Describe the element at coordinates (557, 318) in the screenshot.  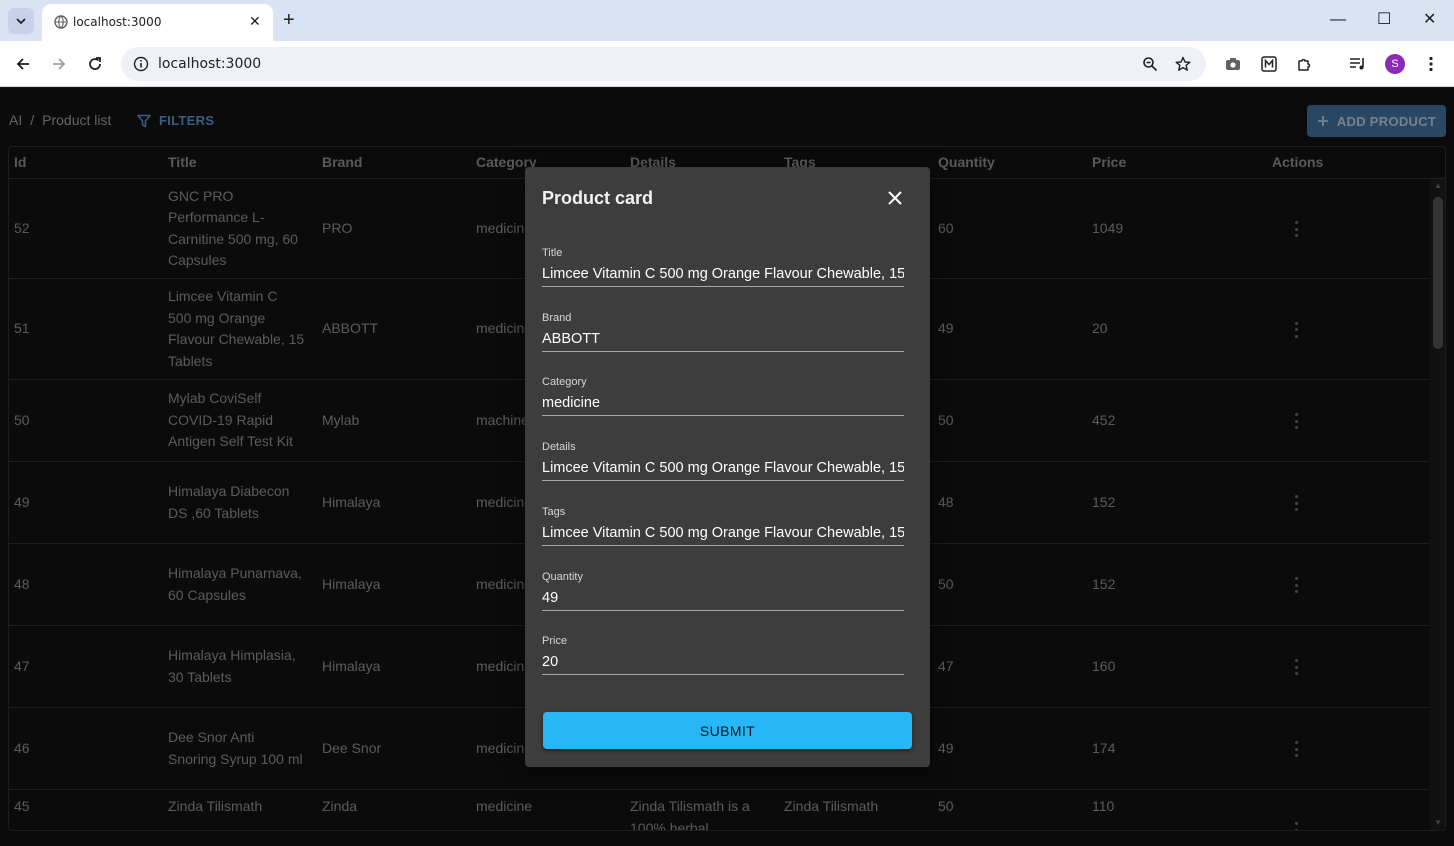
I see `brand-field-label: Brand` at that location.